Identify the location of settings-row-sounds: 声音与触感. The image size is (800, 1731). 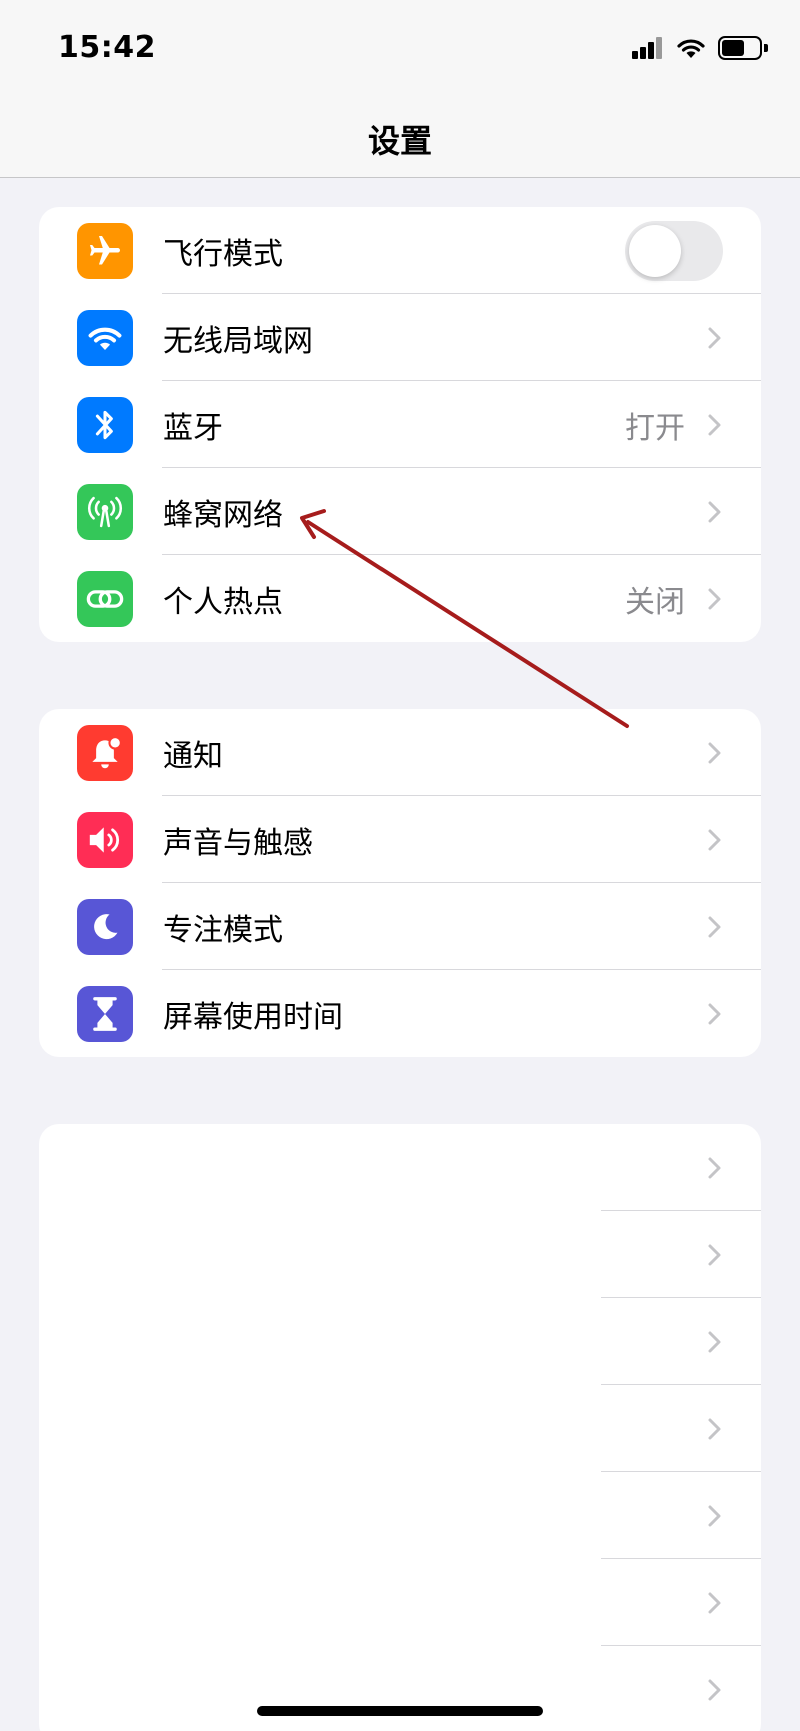
(400, 839).